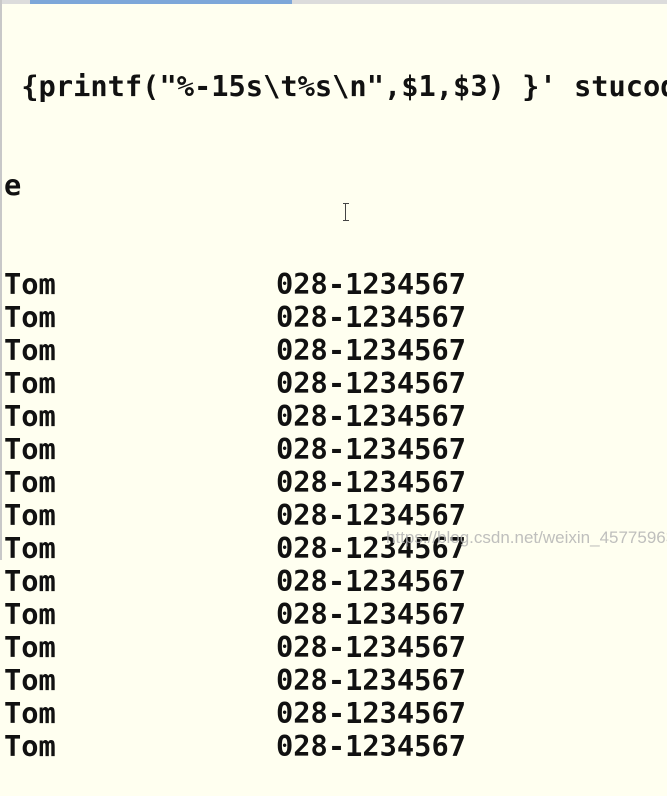 The width and height of the screenshot is (667, 796). Describe the element at coordinates (526, 537) in the screenshot. I see `watermark: https://blog.csdn.net/weixin_45775963` at that location.